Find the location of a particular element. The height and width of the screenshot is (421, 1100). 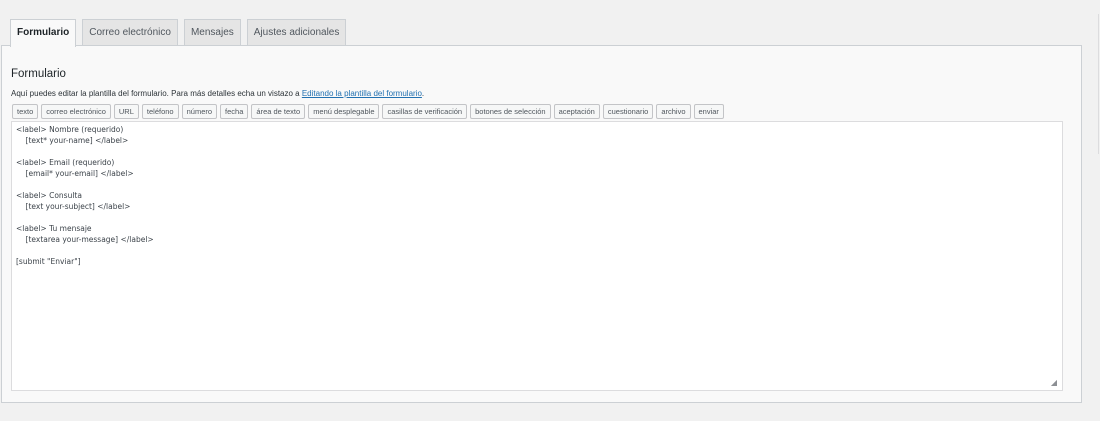

help-link: Editando la plantilla del formulario is located at coordinates (362, 93).